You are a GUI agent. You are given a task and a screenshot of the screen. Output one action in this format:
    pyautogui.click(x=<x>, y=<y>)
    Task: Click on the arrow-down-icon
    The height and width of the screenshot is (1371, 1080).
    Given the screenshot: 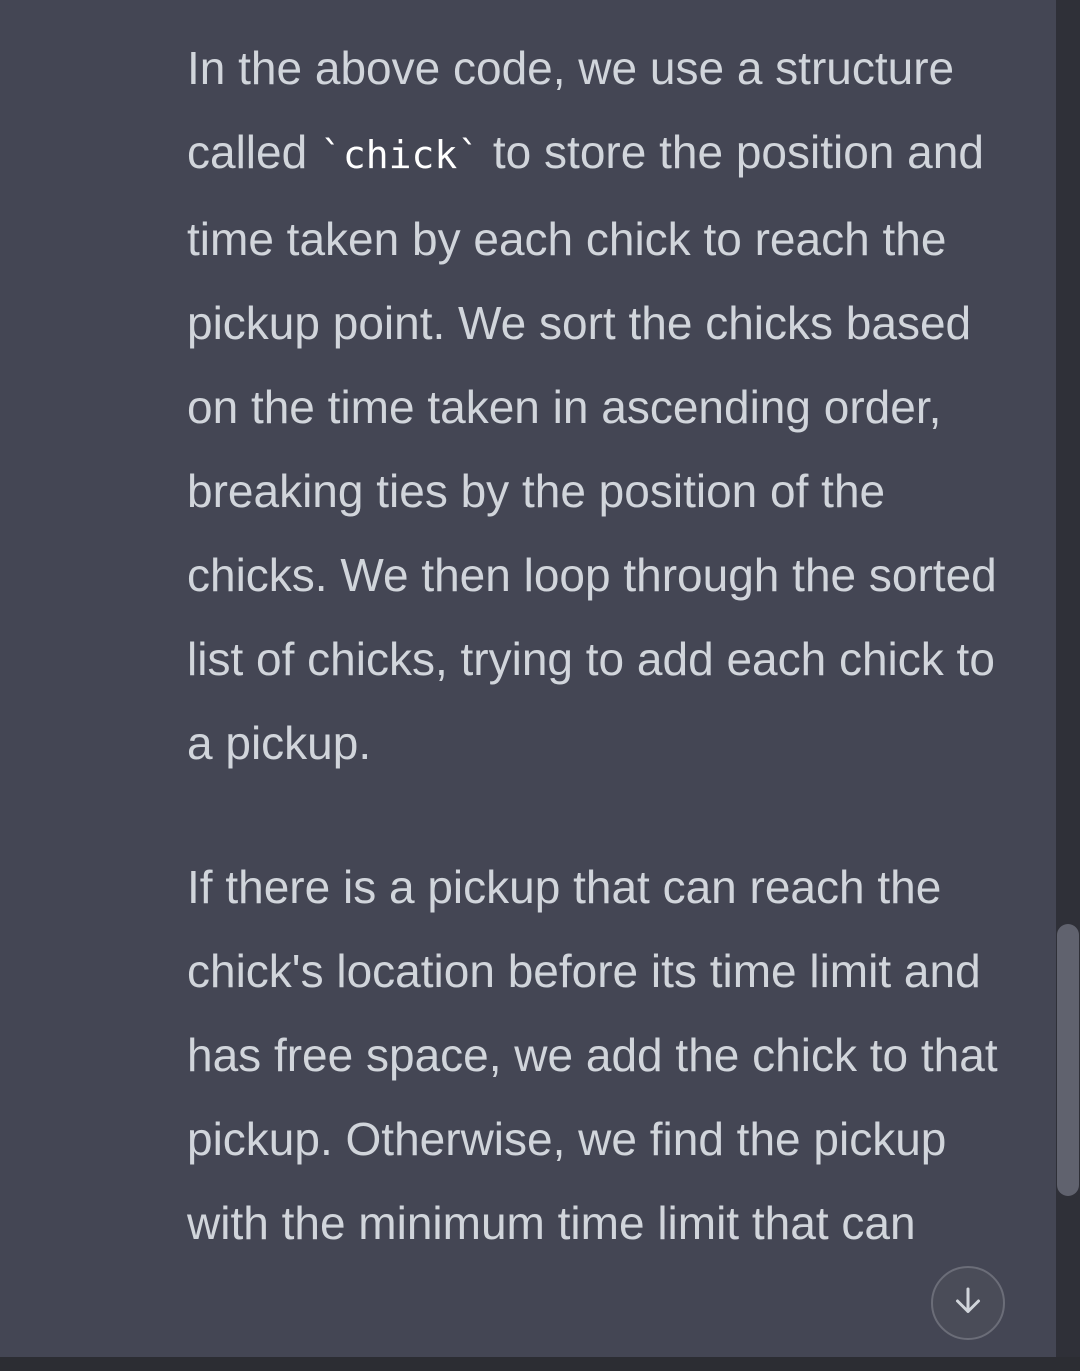 What is the action you would take?
    pyautogui.click(x=968, y=1303)
    